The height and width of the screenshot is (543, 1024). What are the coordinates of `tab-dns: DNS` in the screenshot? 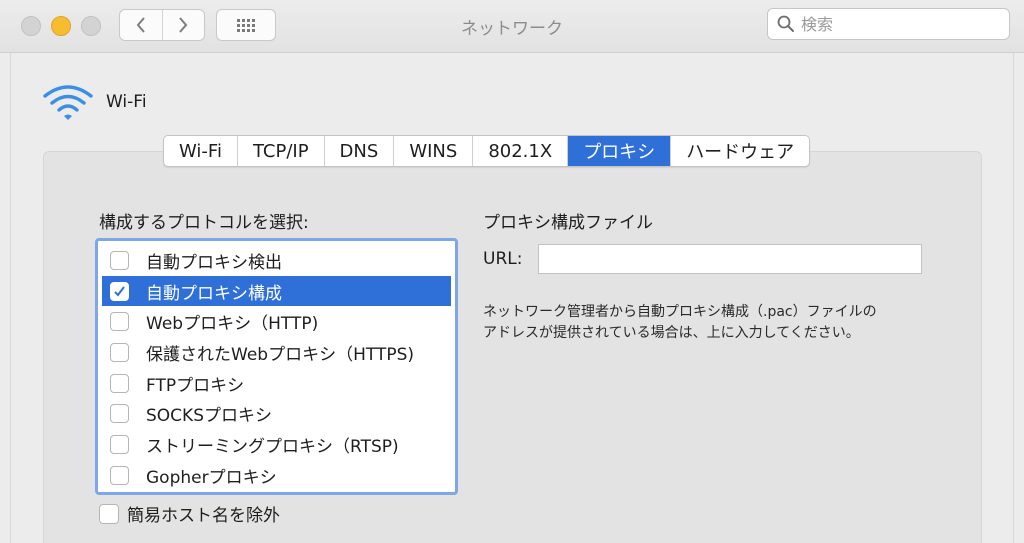 It's located at (358, 151).